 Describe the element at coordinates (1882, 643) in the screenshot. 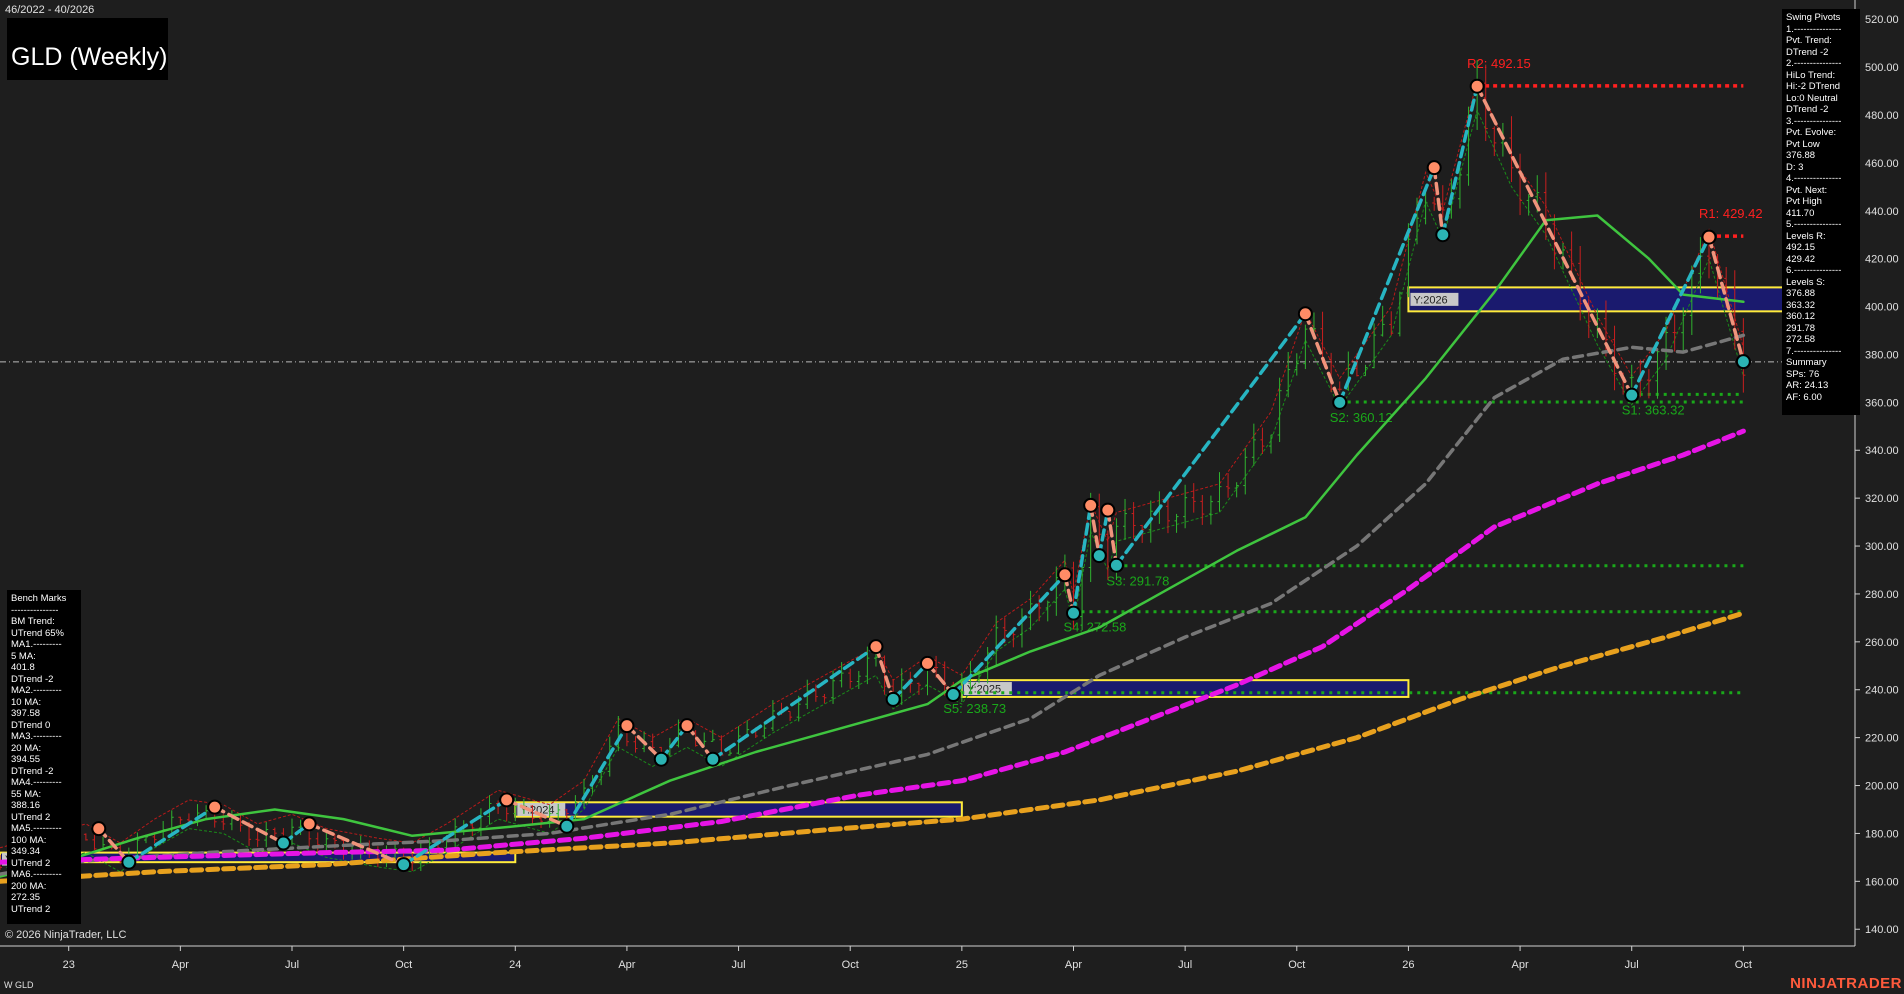

I see `y-tick-label: 260.00` at that location.